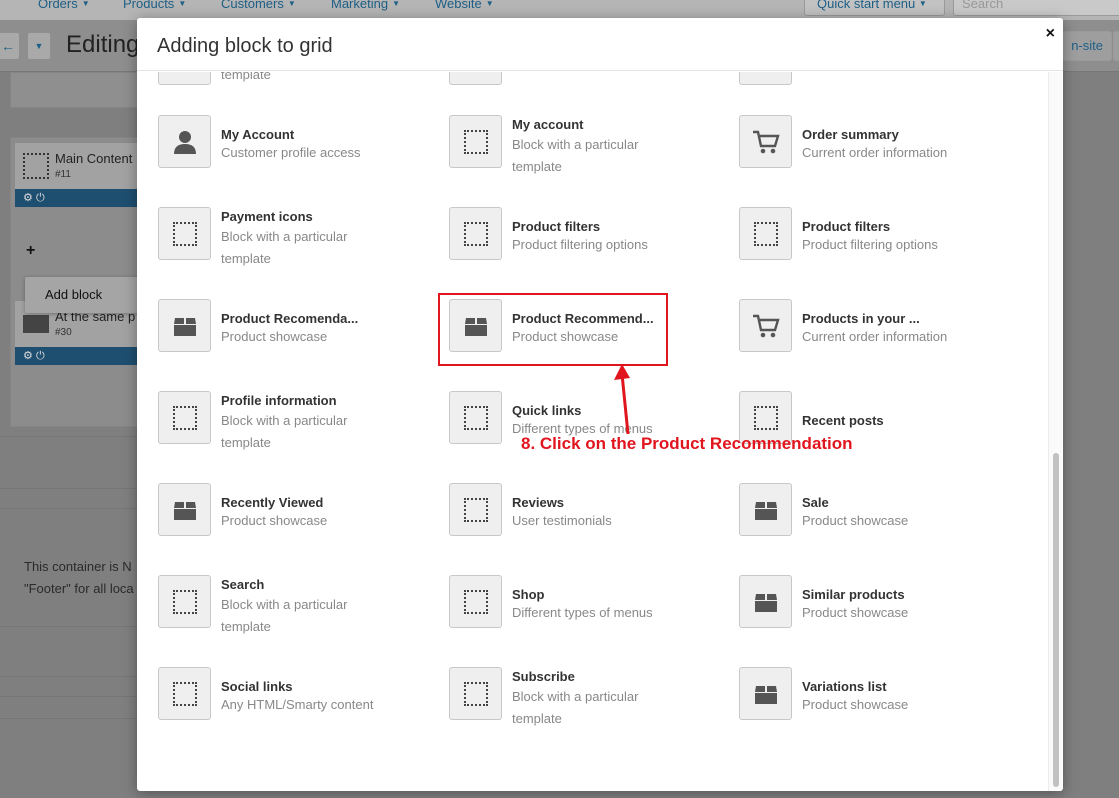 This screenshot has width=1119, height=798. What do you see at coordinates (538, 502) in the screenshot?
I see `tile-name: Reviews` at bounding box center [538, 502].